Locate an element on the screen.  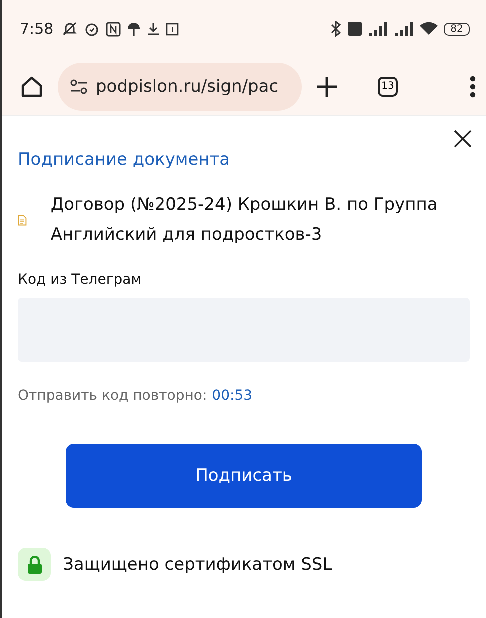
alarm-icon is located at coordinates (92, 29).